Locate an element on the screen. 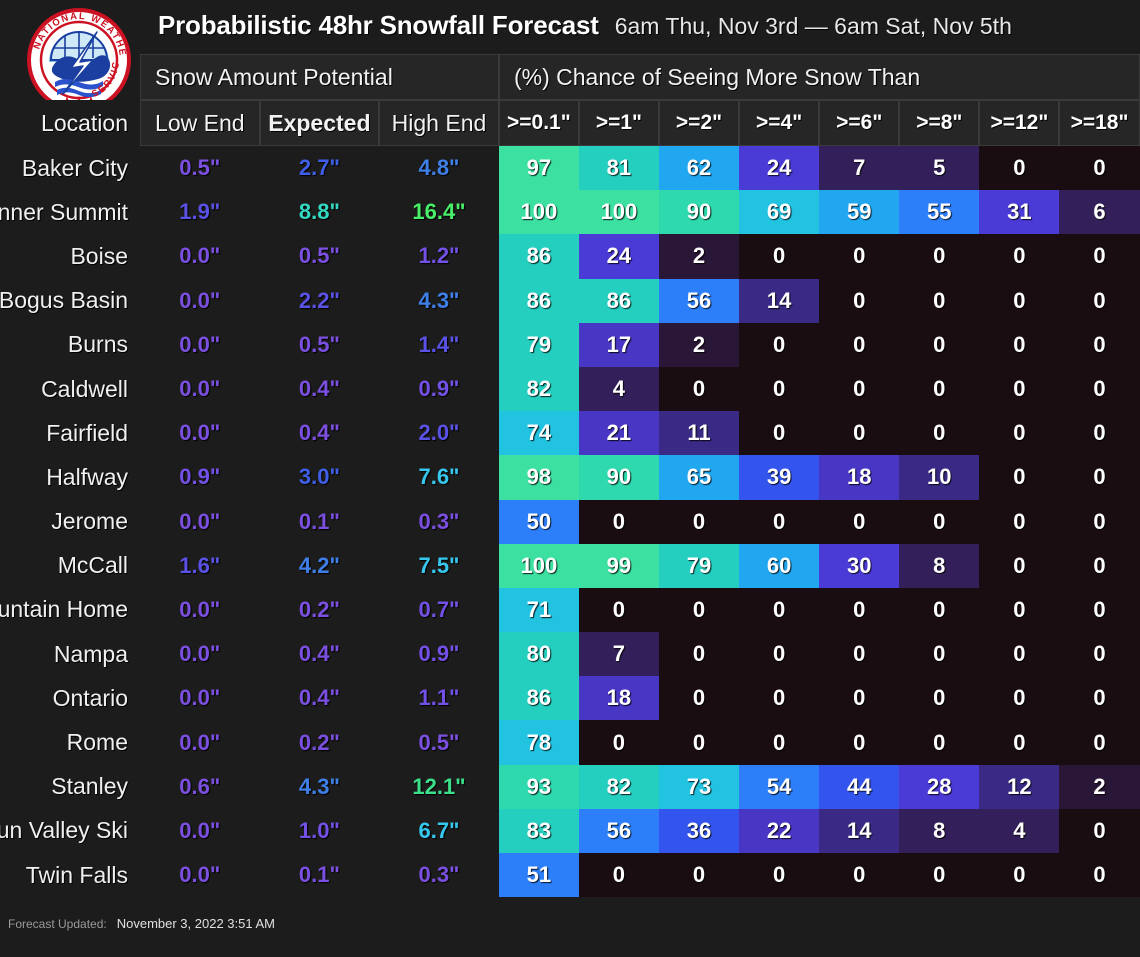 This screenshot has width=1140, height=957. nws-seal-icon: NATIONAL WEATHER SERVICE is located at coordinates (77, 56).